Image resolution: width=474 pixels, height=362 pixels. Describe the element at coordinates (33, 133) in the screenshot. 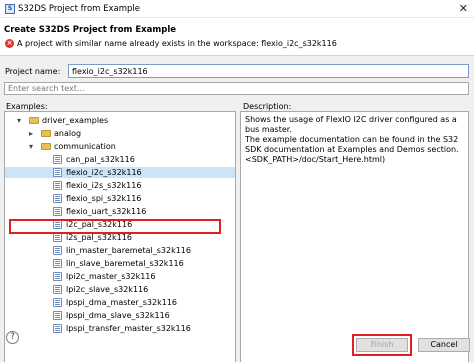

I see `chevron-right-icon: ▸` at that location.